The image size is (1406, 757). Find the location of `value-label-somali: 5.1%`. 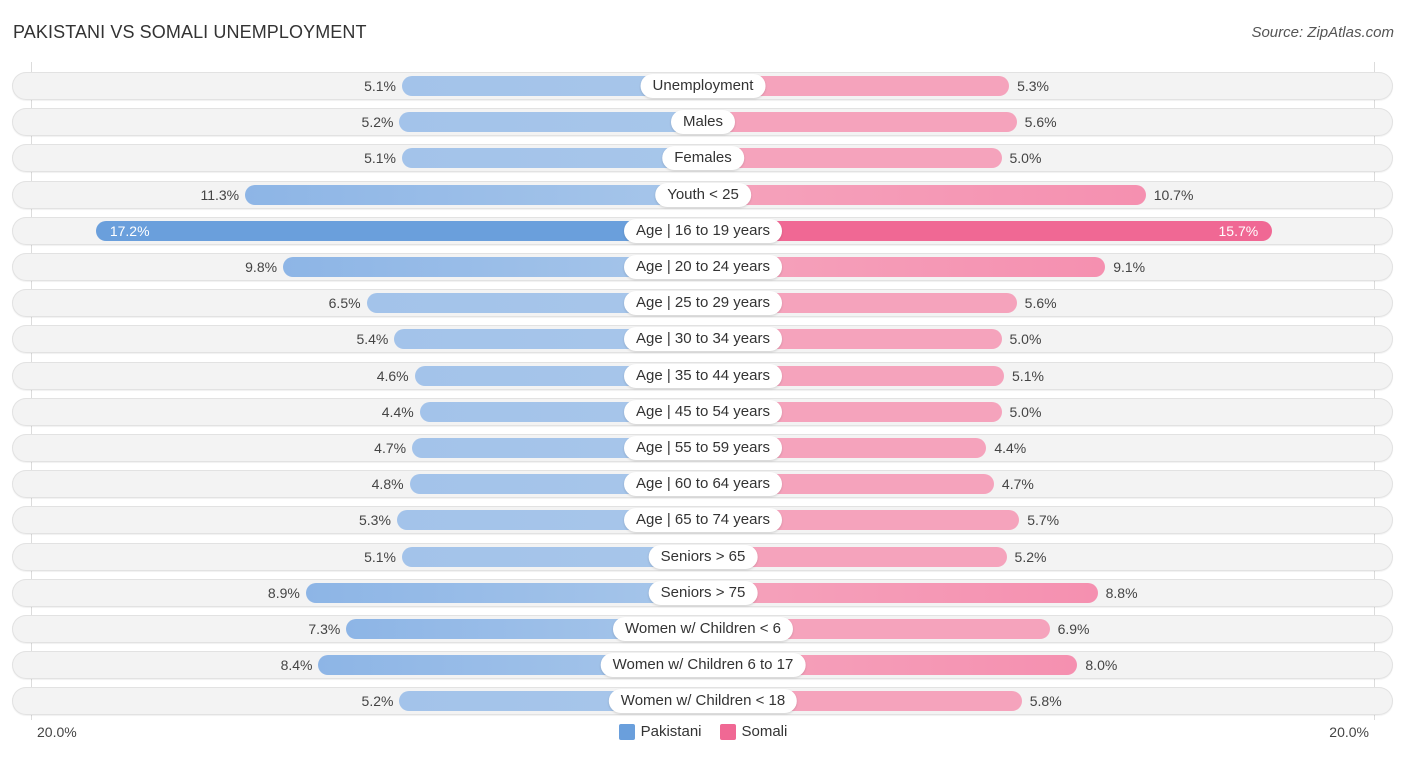

value-label-somali: 5.1% is located at coordinates (1028, 375).